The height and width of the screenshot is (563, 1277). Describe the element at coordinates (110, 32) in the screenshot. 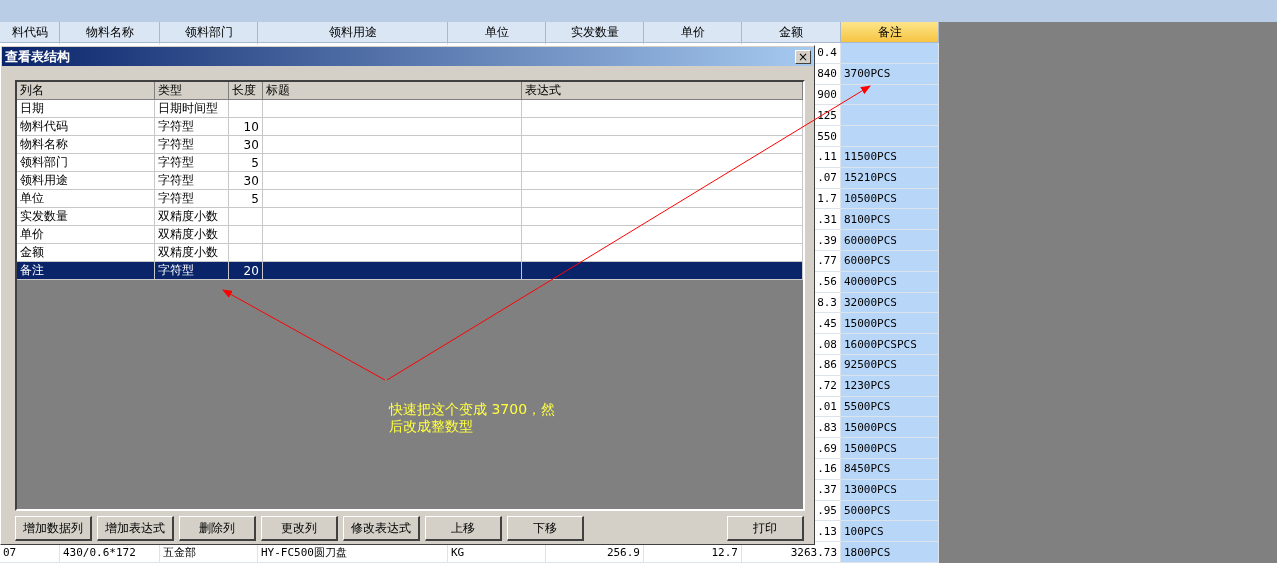

I see `column-header: 物料名称` at that location.